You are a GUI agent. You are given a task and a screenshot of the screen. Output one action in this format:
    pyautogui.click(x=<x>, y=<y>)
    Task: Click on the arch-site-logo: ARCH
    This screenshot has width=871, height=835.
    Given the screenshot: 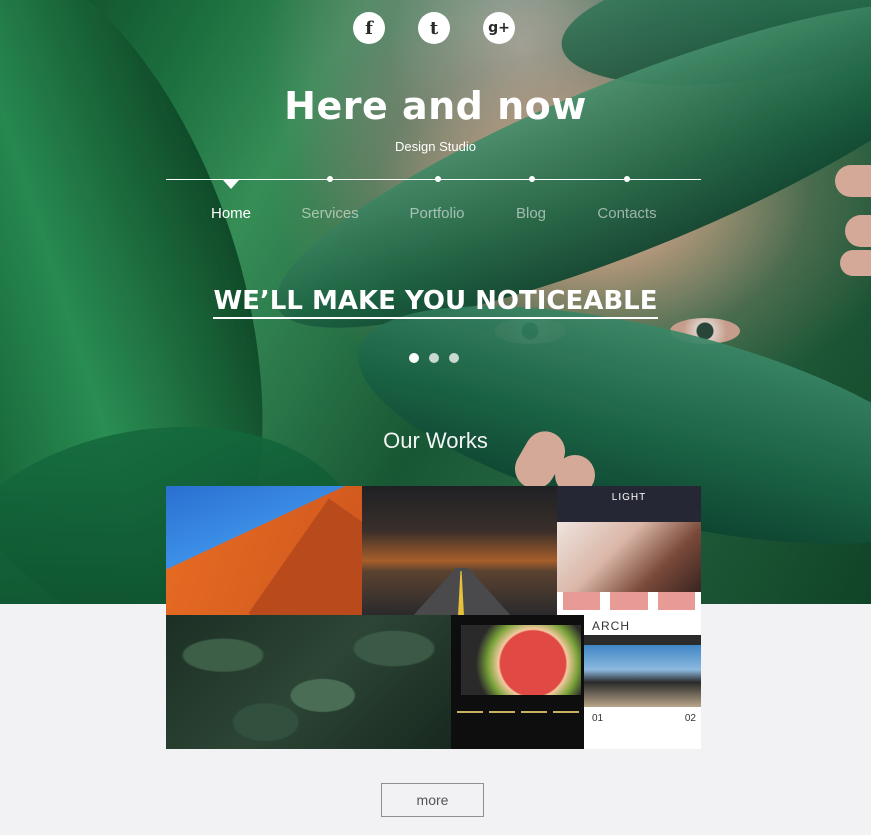 What is the action you would take?
    pyautogui.click(x=611, y=626)
    